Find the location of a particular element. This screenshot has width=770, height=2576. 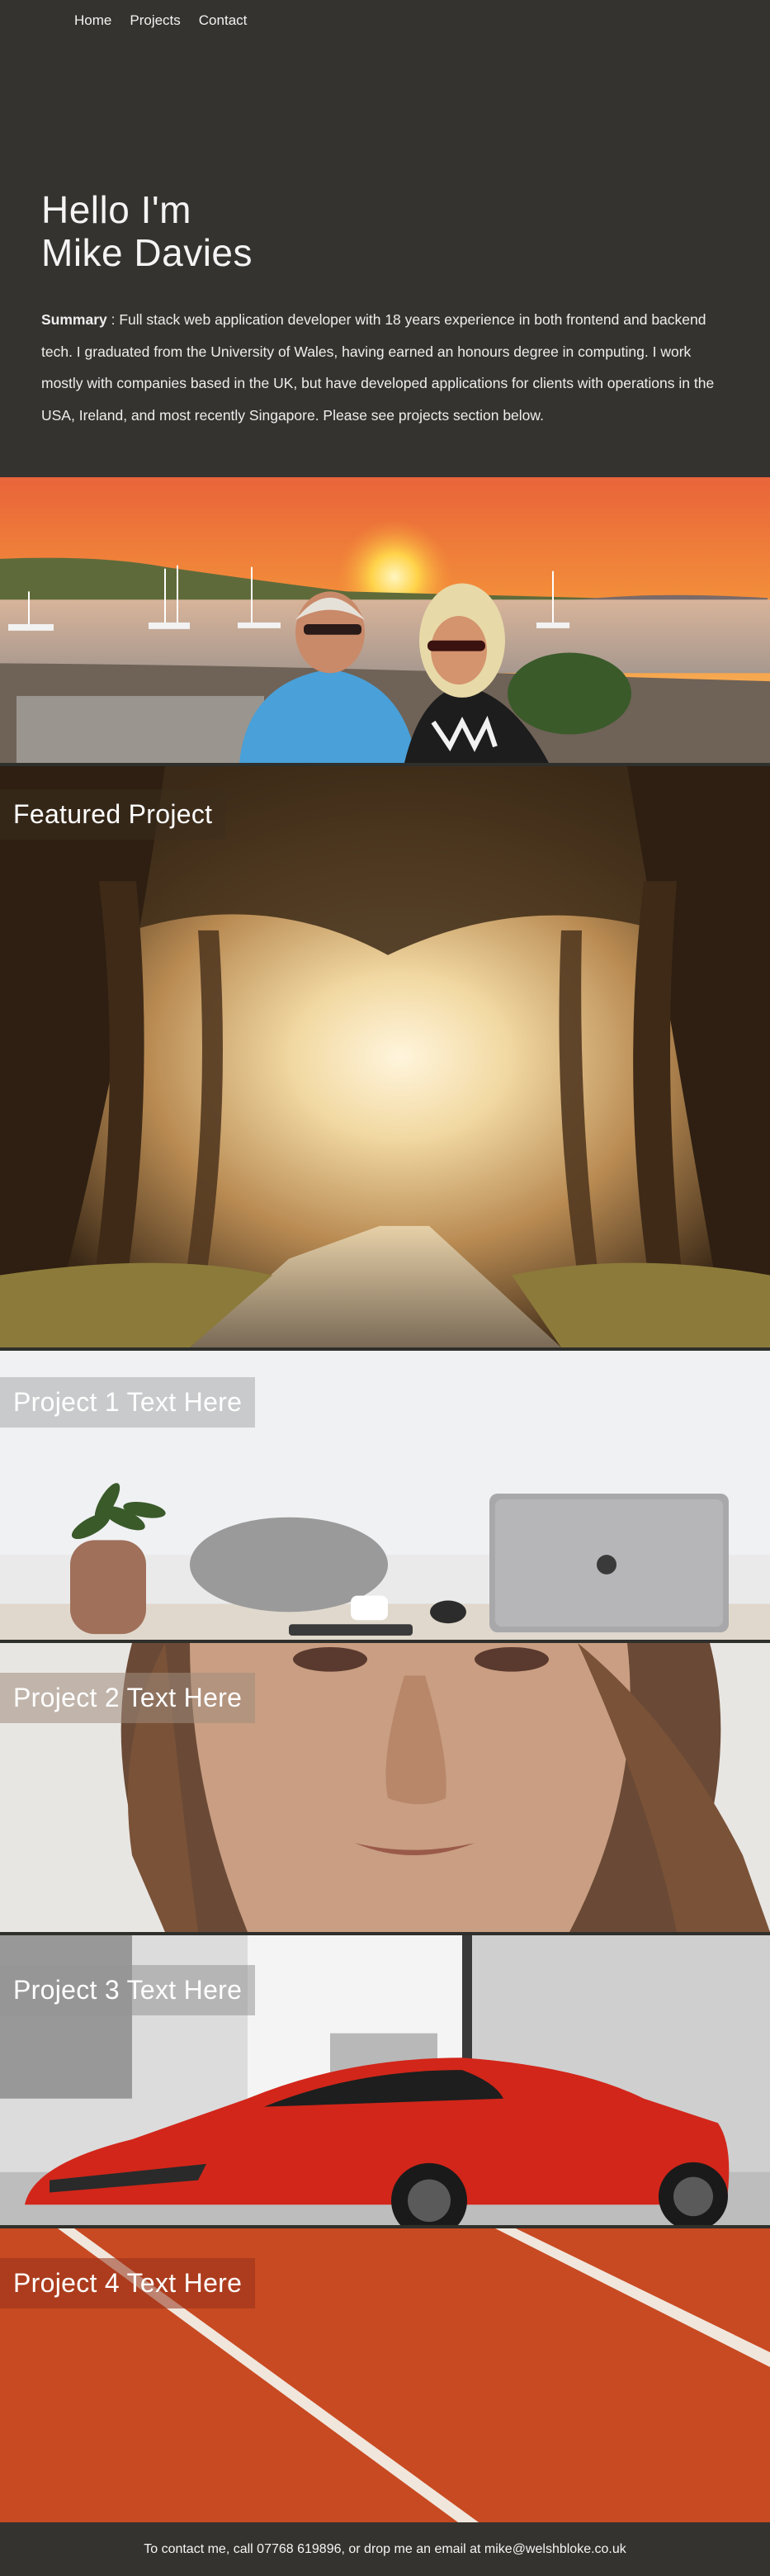

project-3-title: Project 3 Text Here is located at coordinates (128, 1990).